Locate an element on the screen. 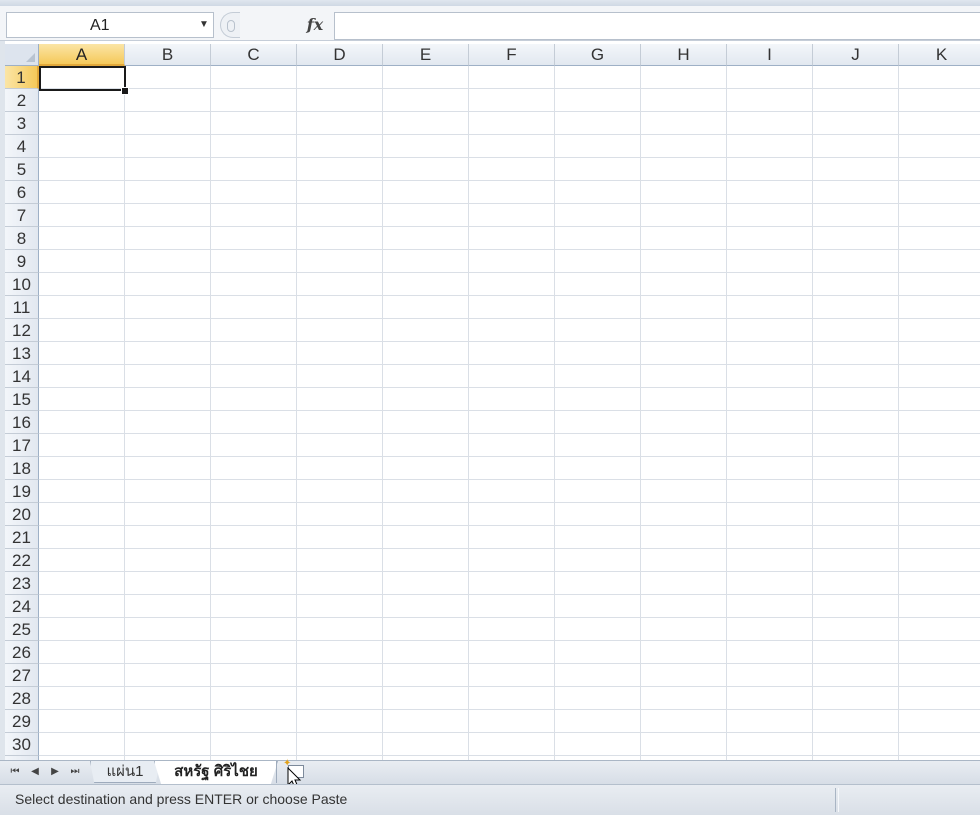 The height and width of the screenshot is (815, 980). formula-bar: A1 ▼ fx is located at coordinates (490, 23).